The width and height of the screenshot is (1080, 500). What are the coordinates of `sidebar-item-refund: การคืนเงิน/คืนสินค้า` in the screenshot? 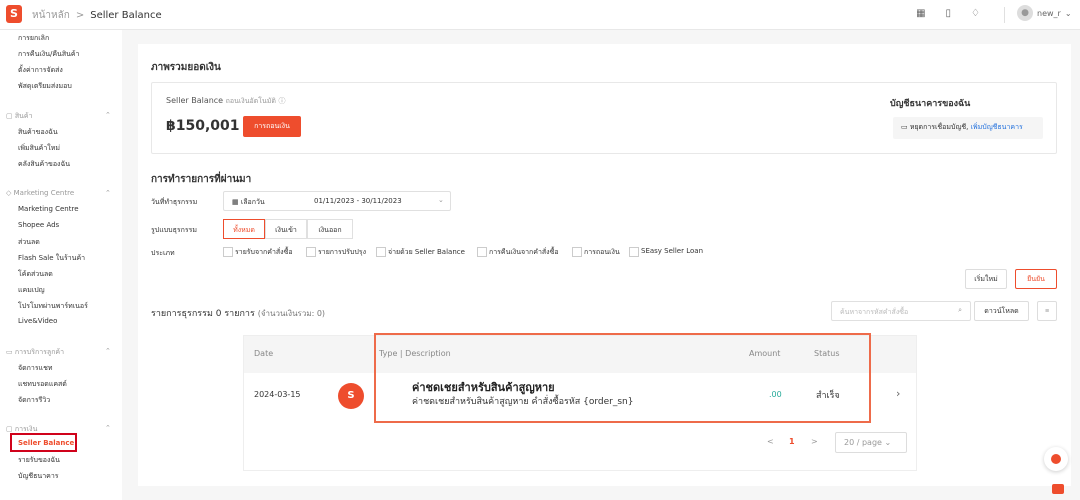 It's located at (49, 54).